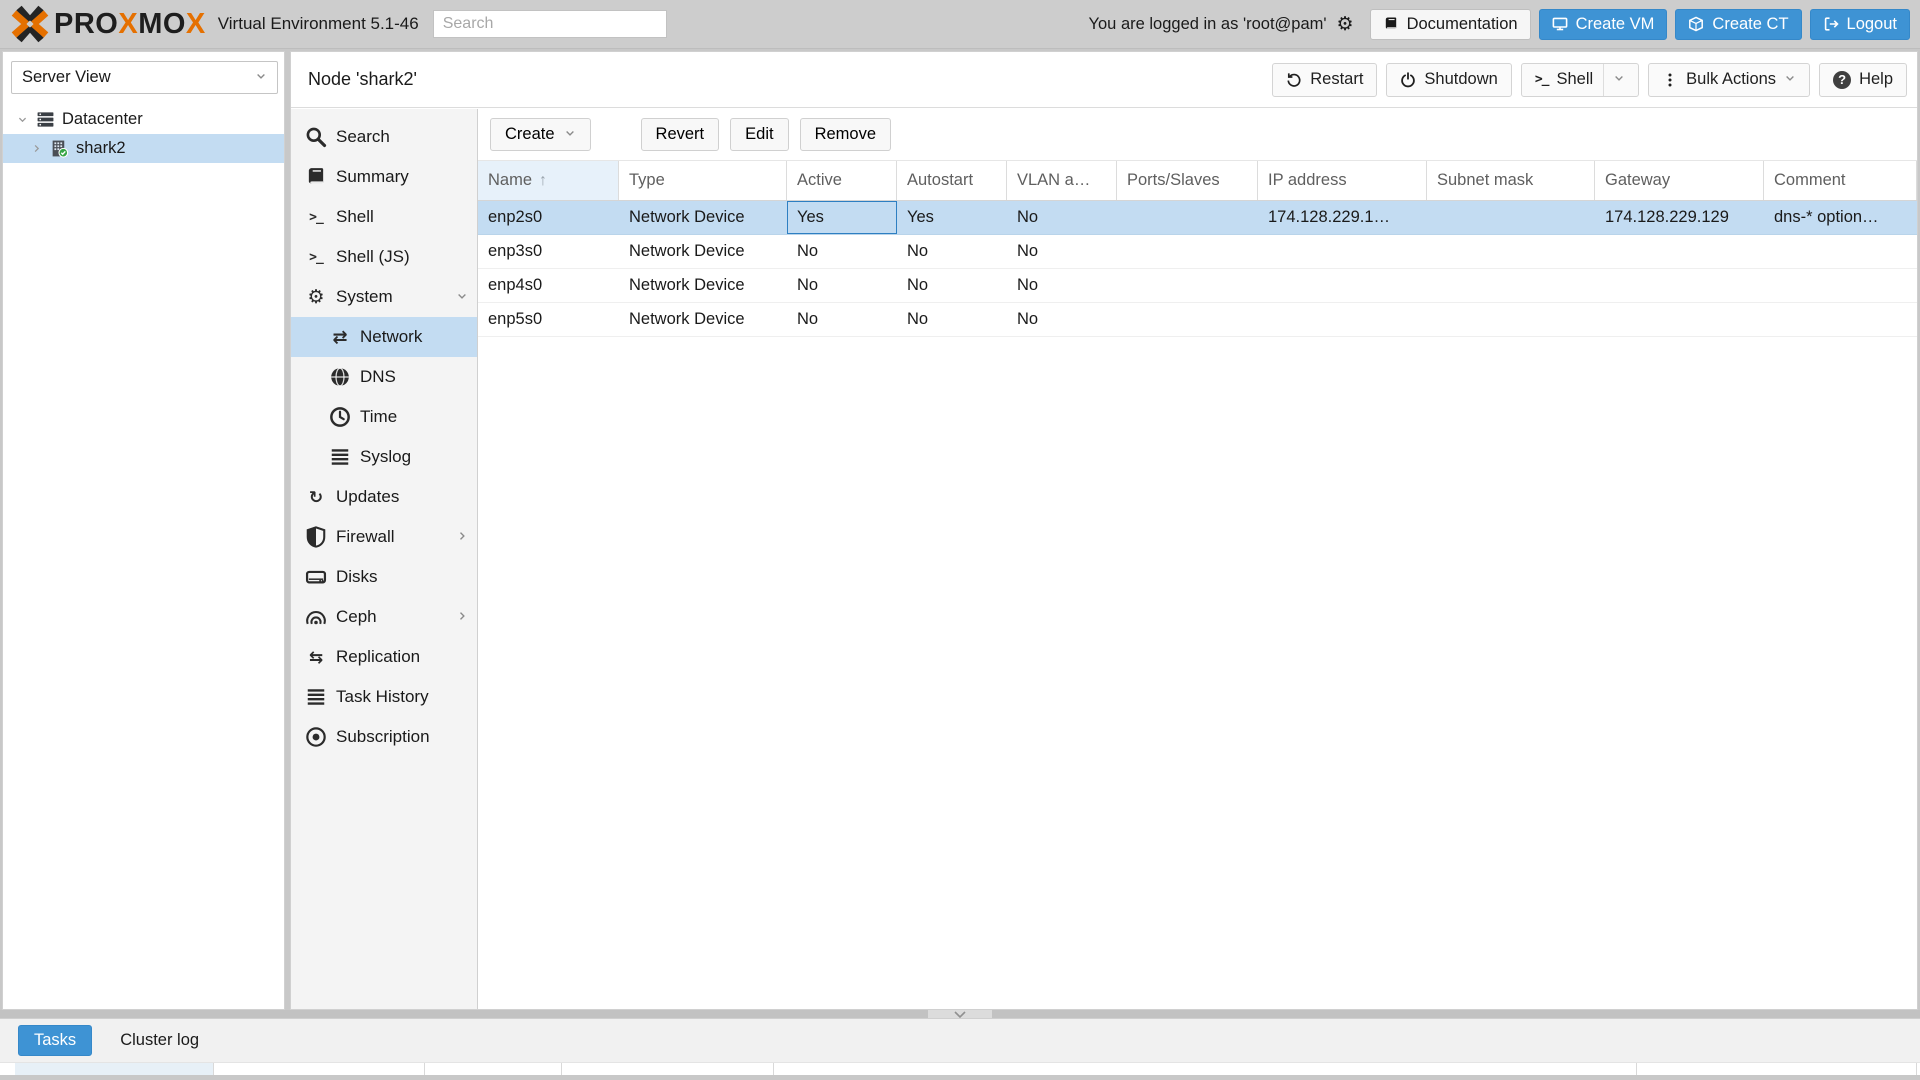 Image resolution: width=1920 pixels, height=1080 pixels. I want to click on cell-enp4s0-comment, so click(1840, 285).